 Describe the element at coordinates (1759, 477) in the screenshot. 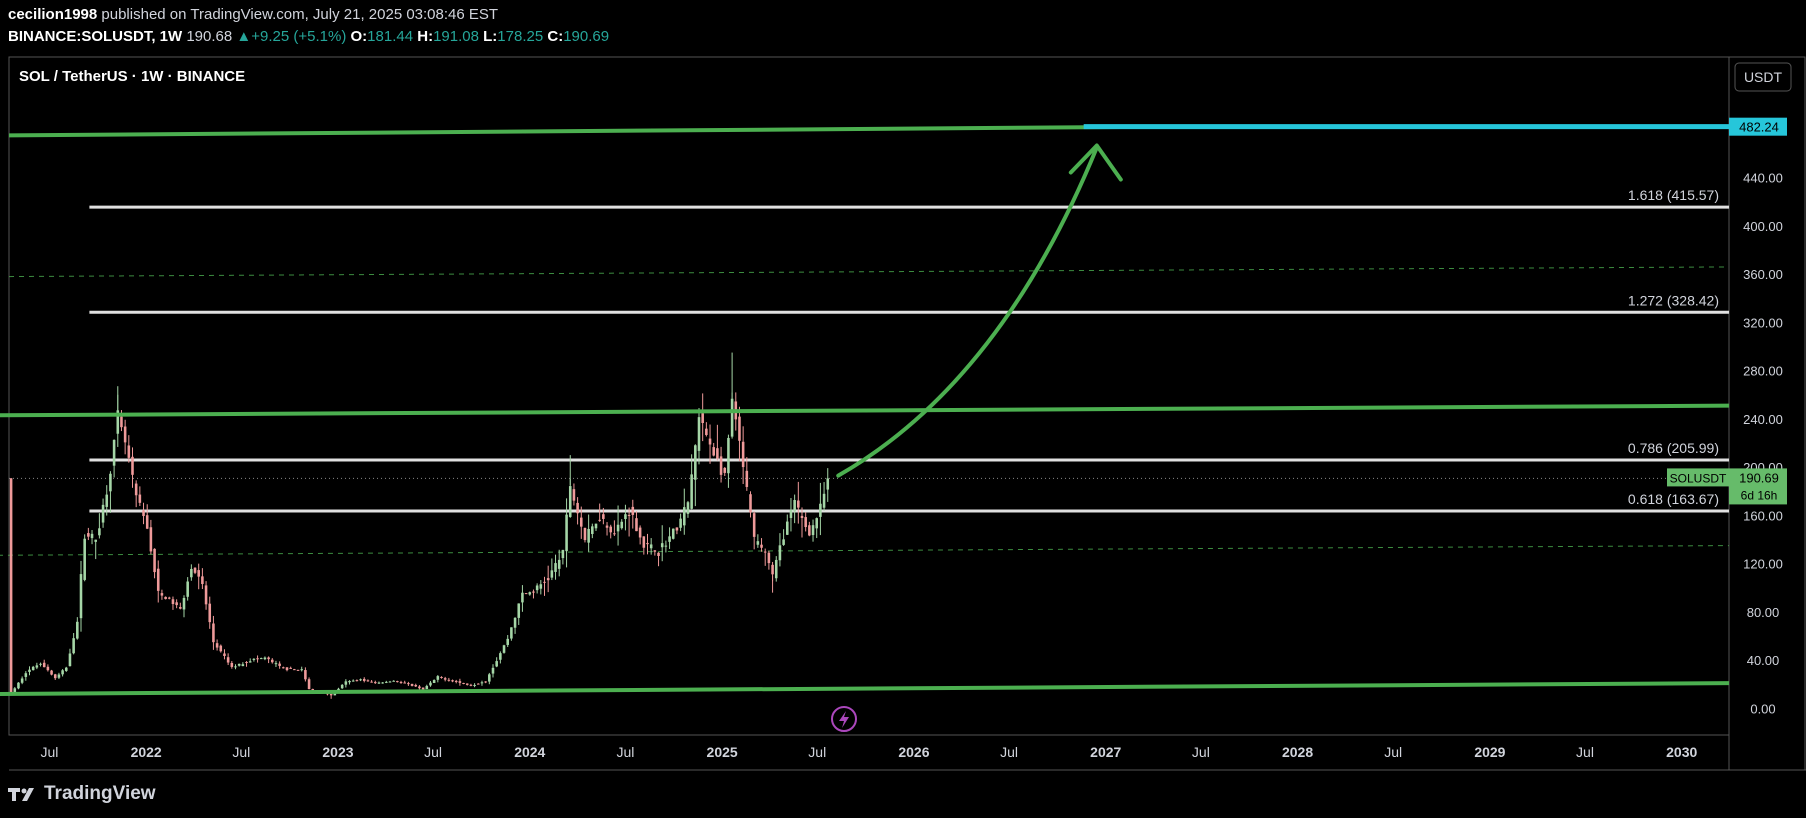

I see `current-price-text: 190.69` at that location.